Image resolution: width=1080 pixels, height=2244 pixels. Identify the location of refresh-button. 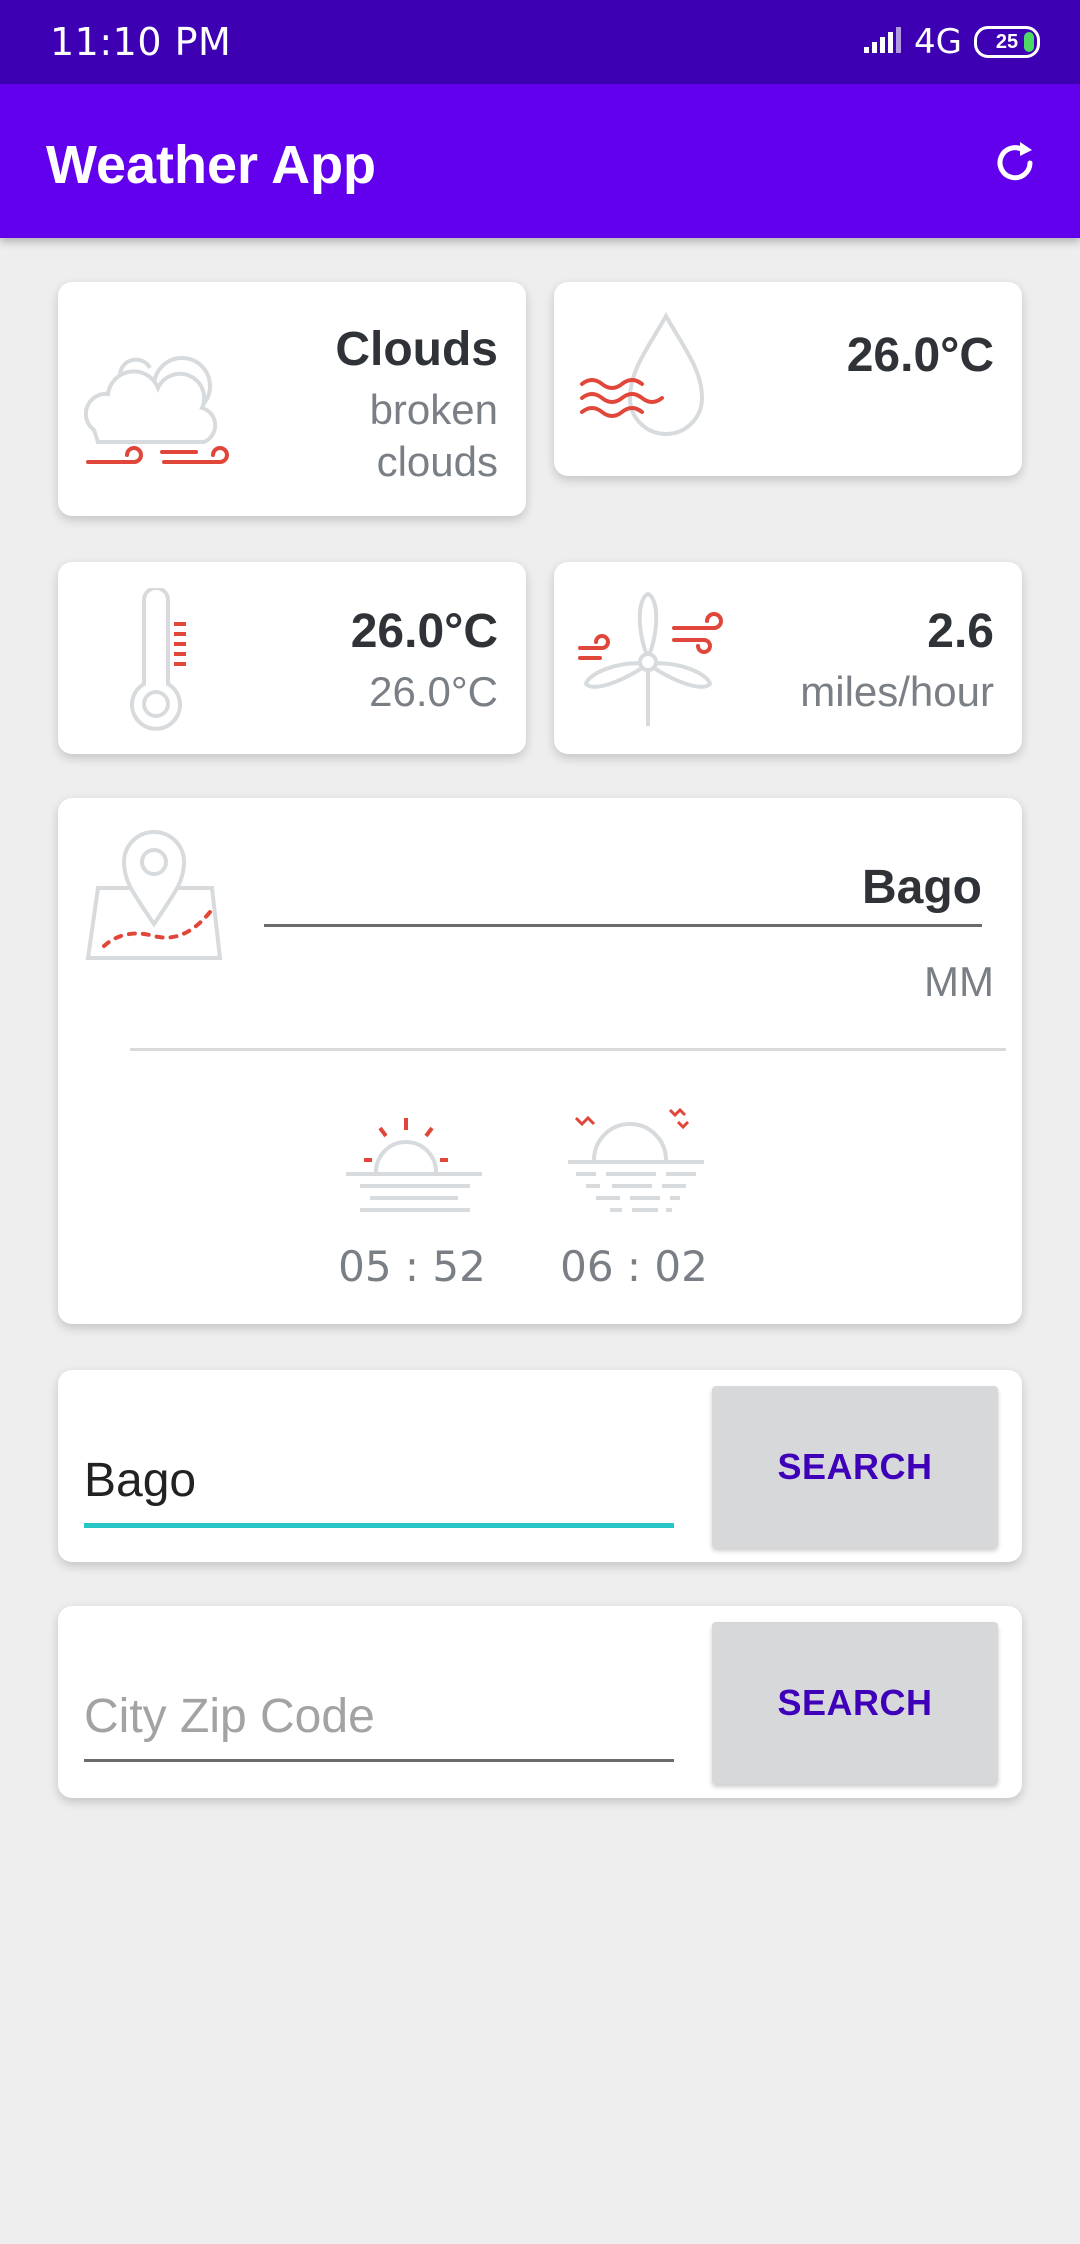
(1015, 163).